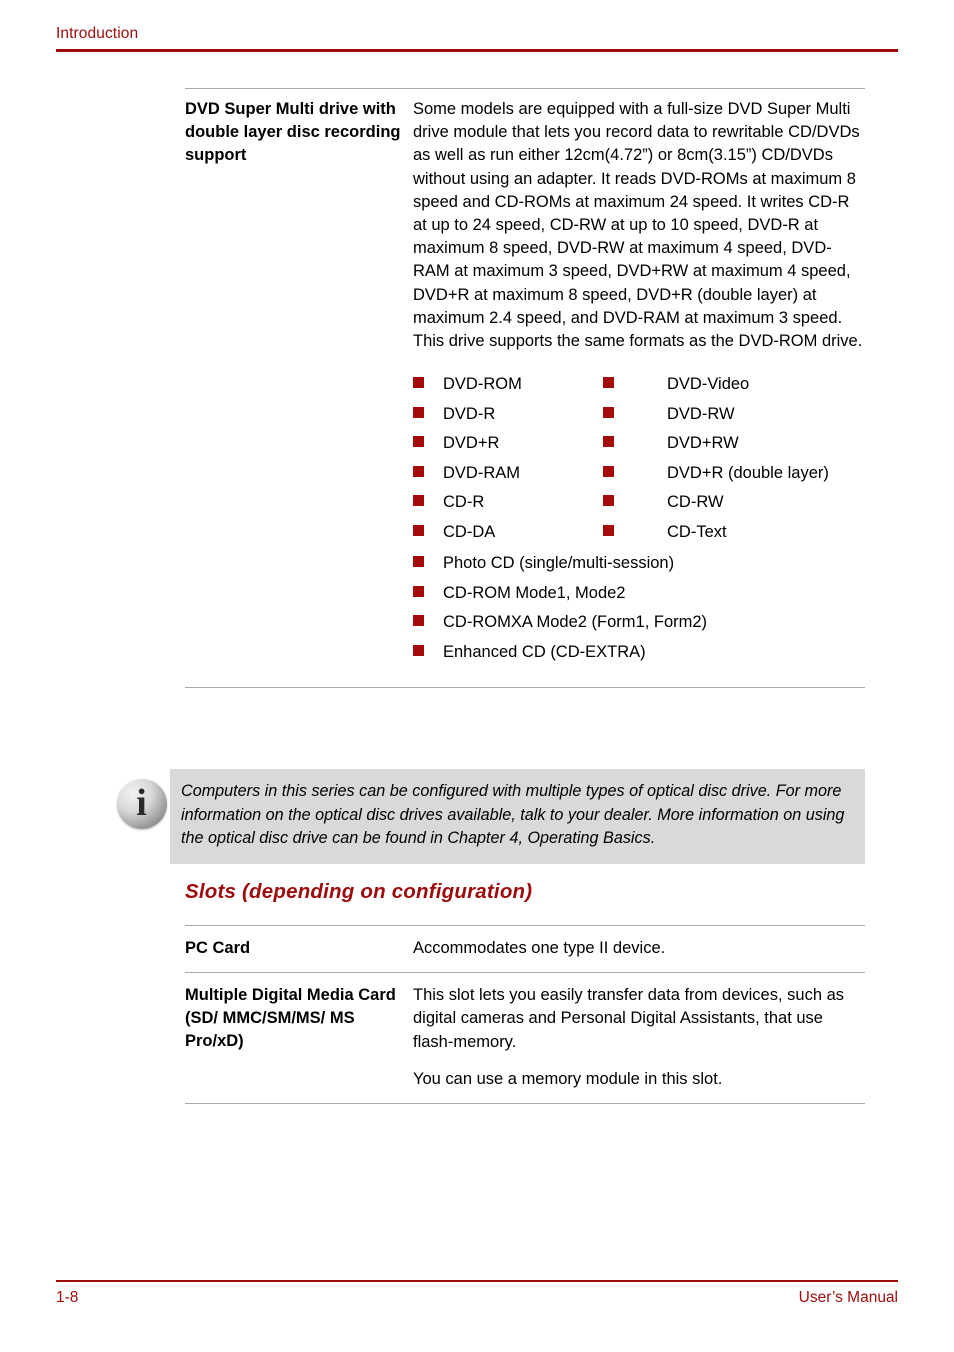 This screenshot has width=954, height=1352. Describe the element at coordinates (697, 531) in the screenshot. I see `list-item-label: CD-Text` at that location.